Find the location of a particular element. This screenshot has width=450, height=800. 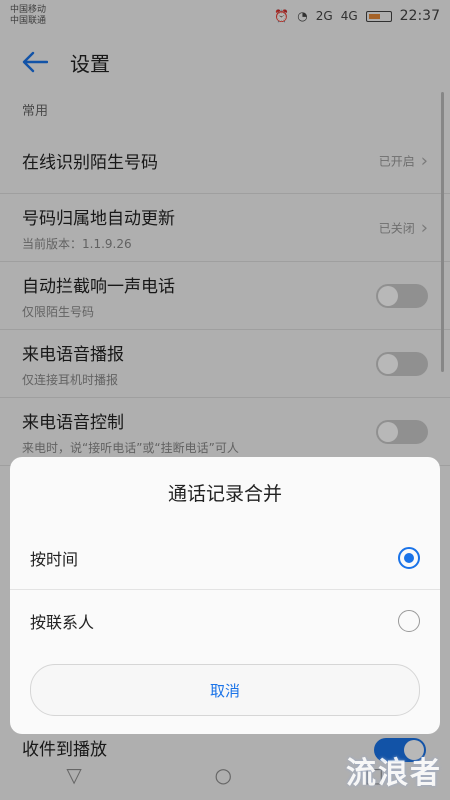

option-label: 按联系人 is located at coordinates (62, 622).